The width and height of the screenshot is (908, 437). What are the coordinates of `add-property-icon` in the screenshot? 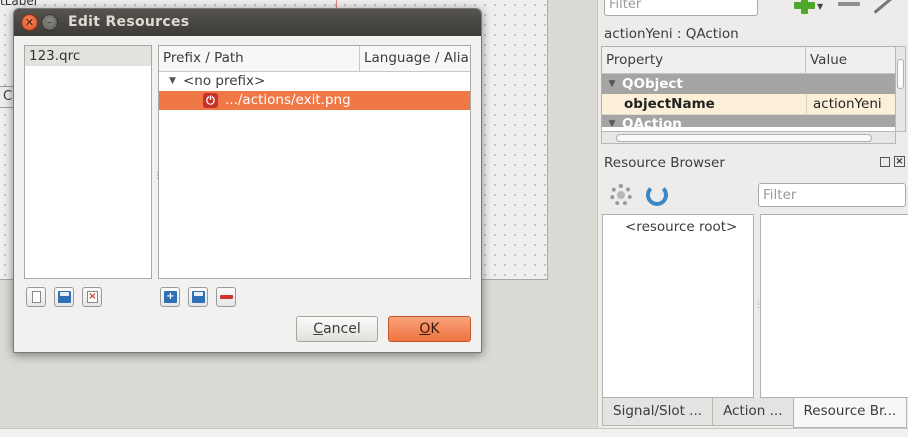 It's located at (805, 7).